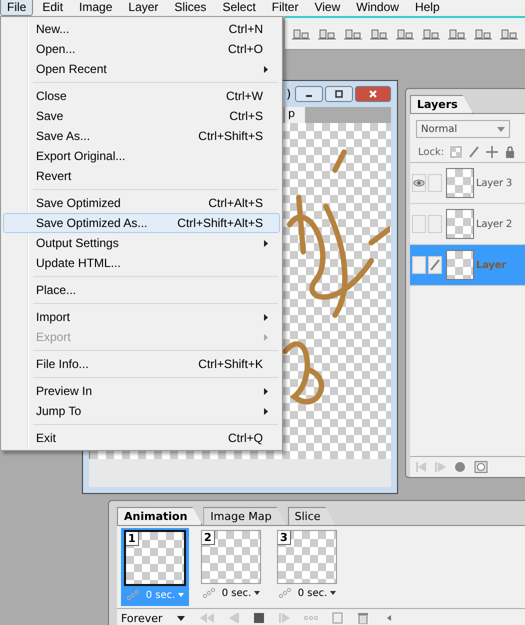 The image size is (525, 625). I want to click on menu-item: Save Ctrl+S, so click(141, 116).